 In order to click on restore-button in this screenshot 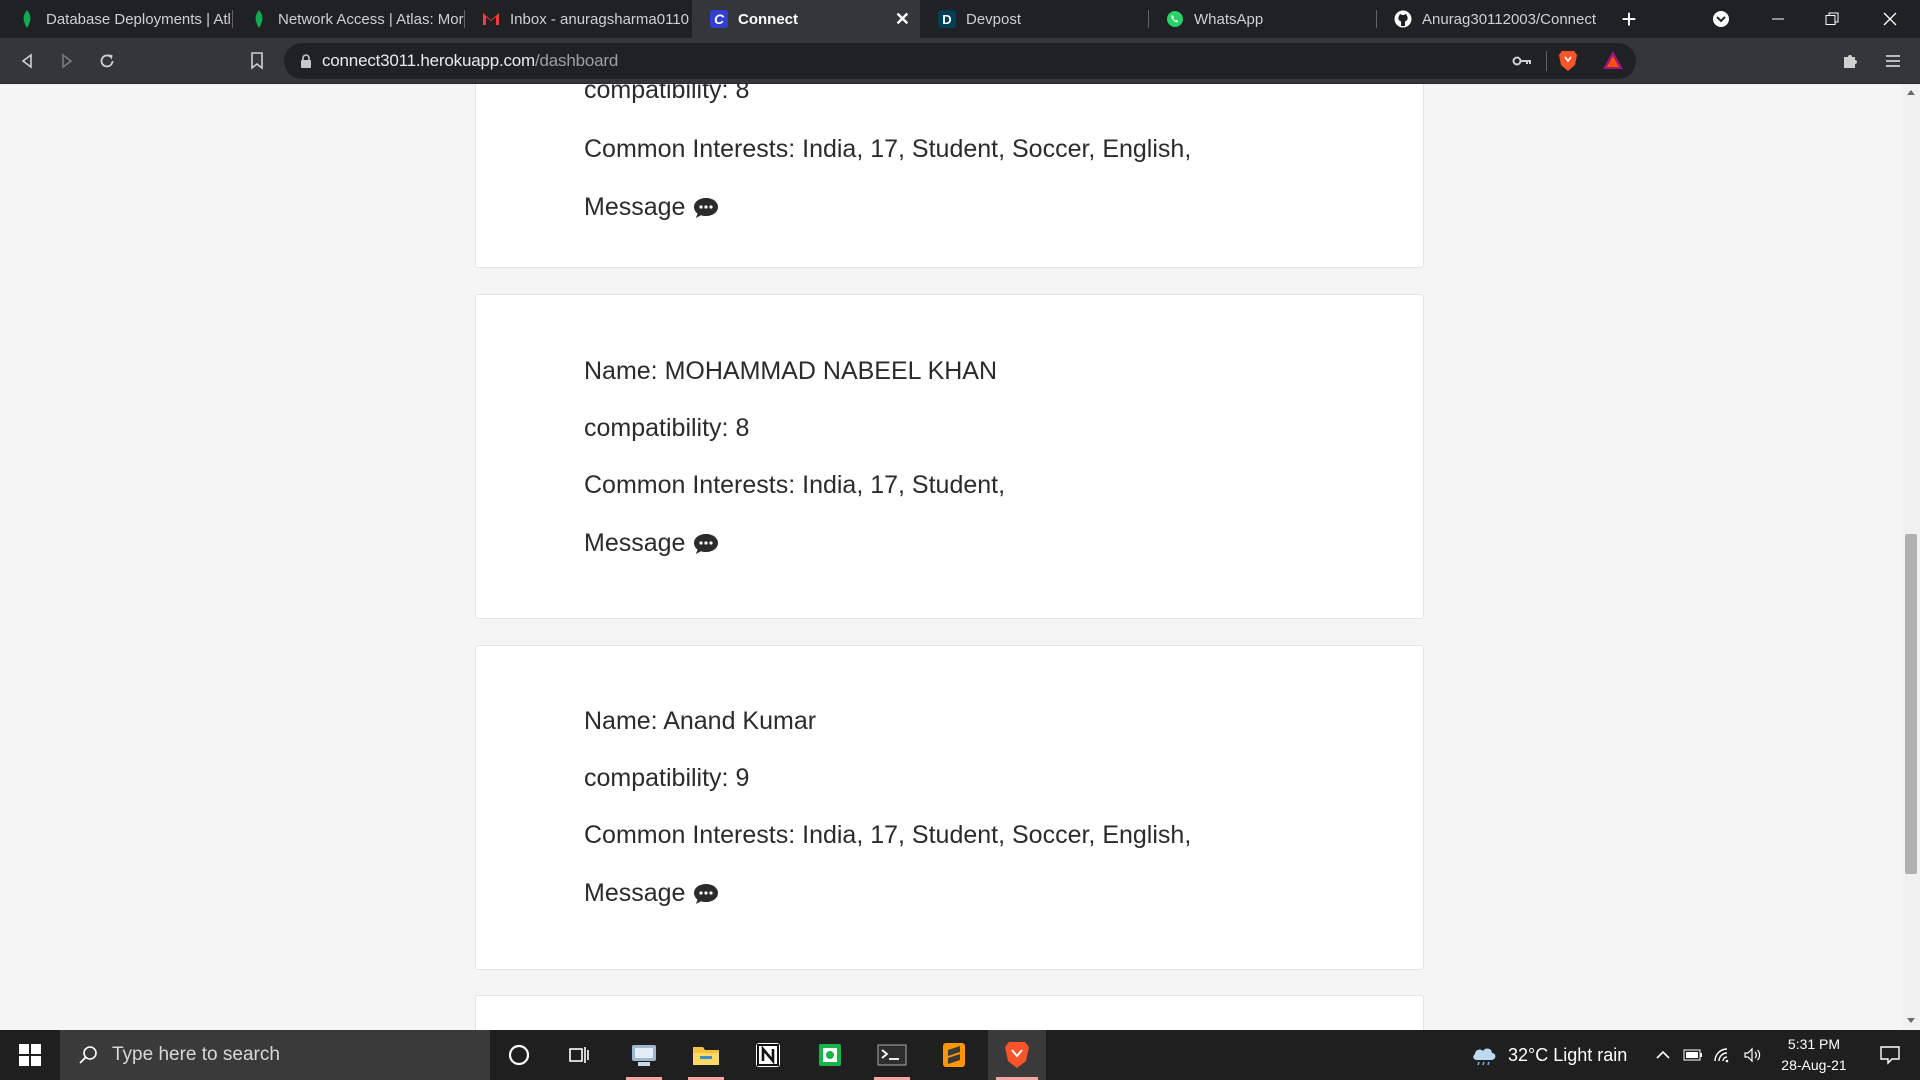, I will do `click(1832, 19)`.